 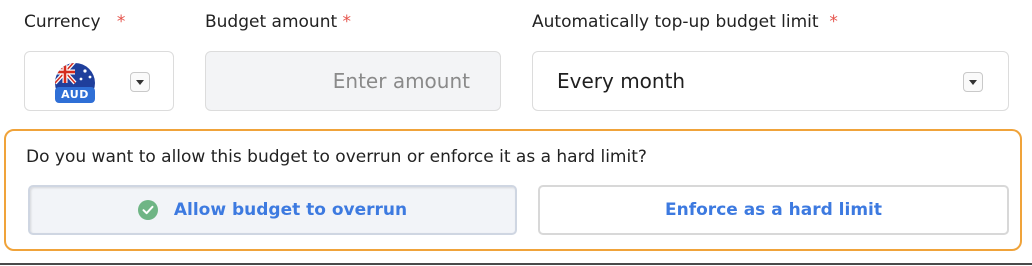 I want to click on budget-amount-label-text: Budget amount, so click(x=271, y=22).